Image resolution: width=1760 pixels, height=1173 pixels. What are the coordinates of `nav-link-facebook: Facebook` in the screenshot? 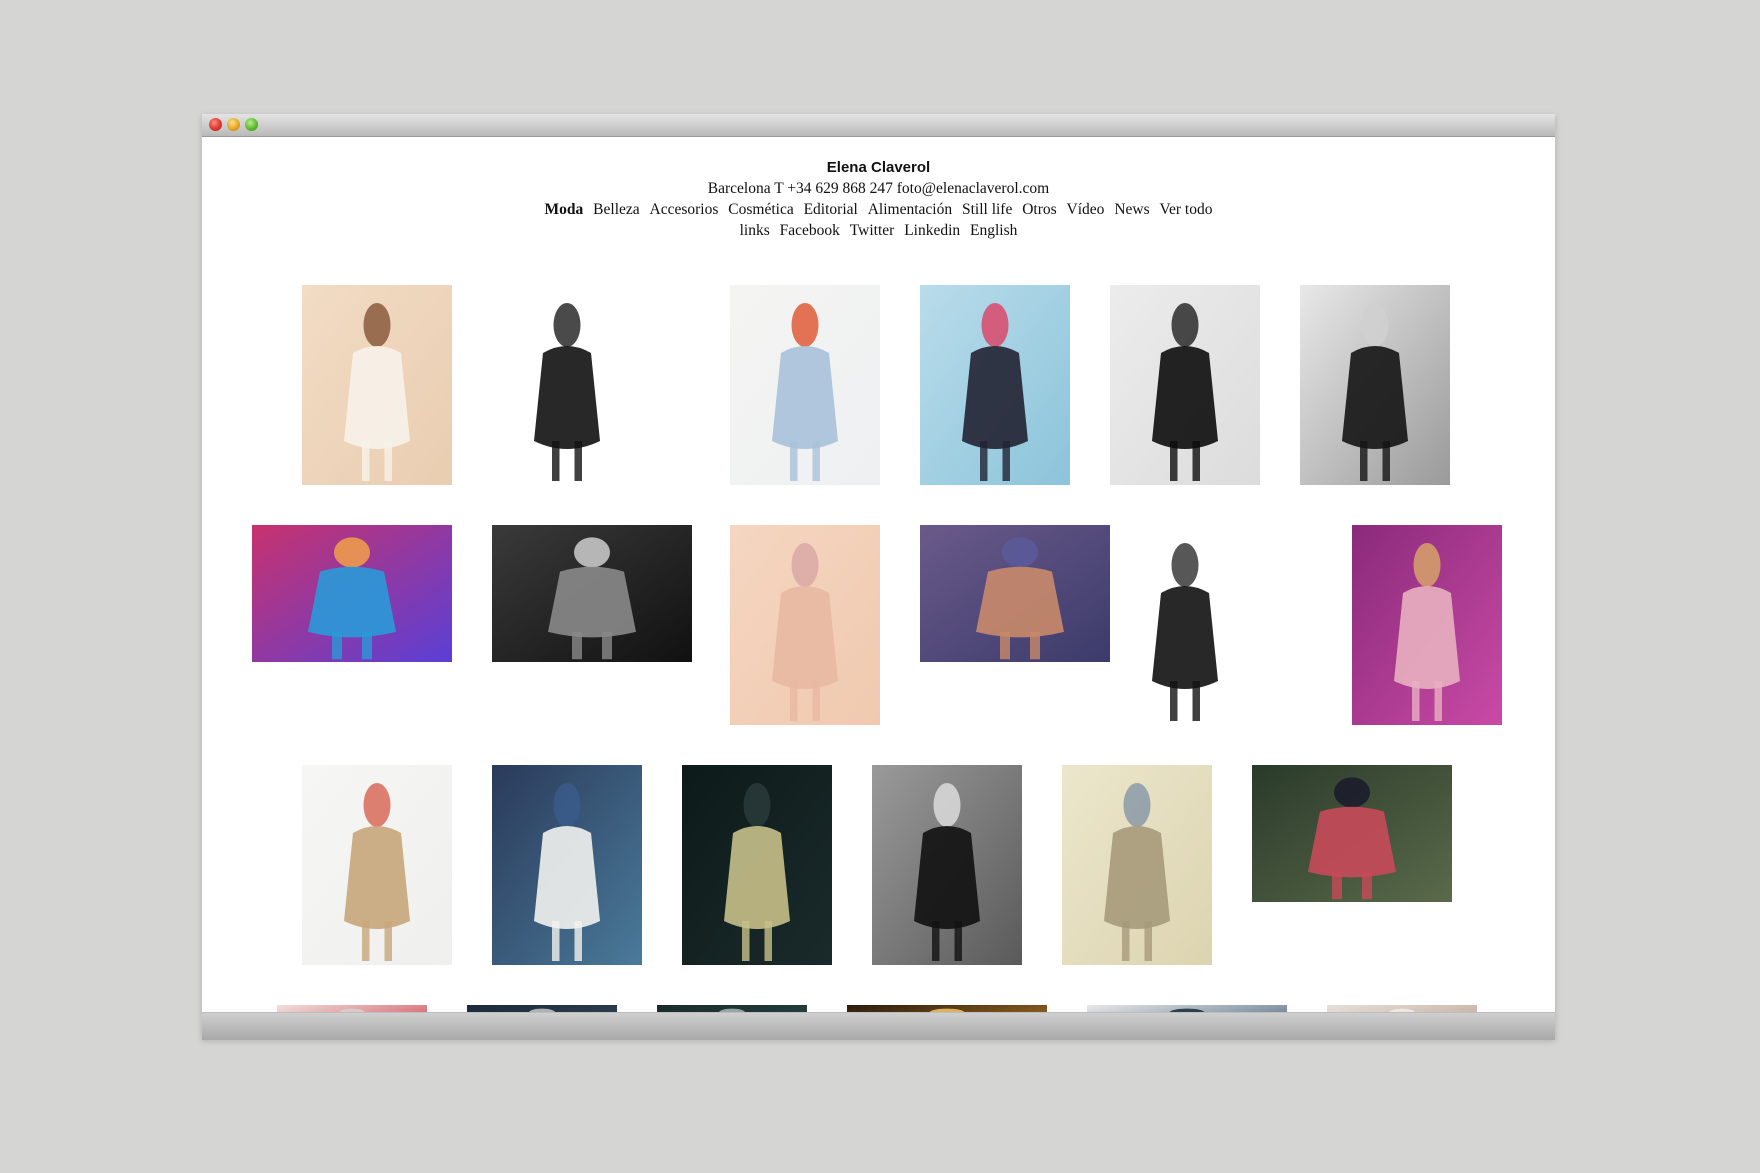 It's located at (810, 230).